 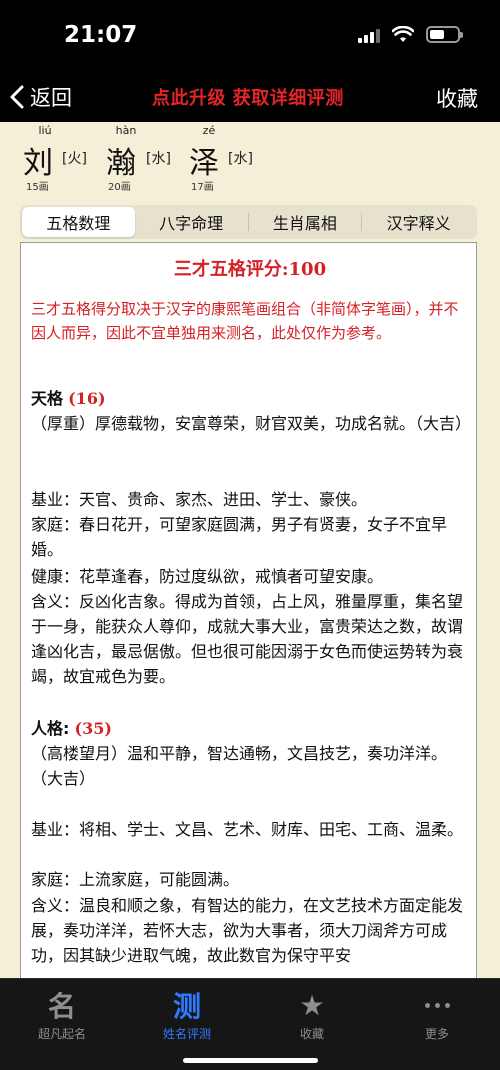 I want to click on hanzi-char: 瀚, so click(x=121, y=163).